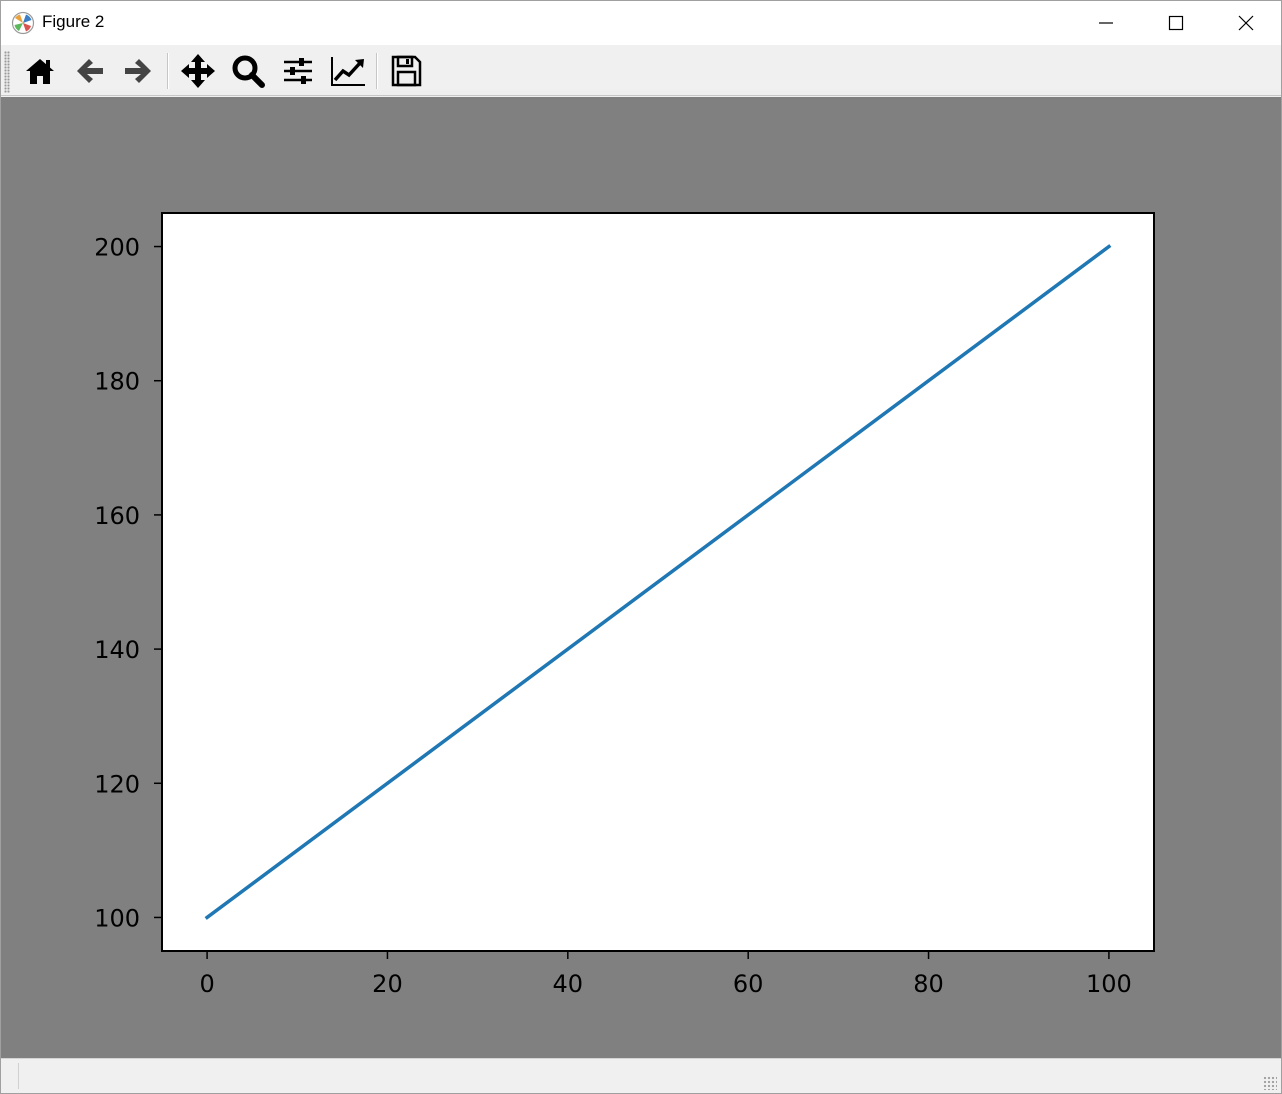  I want to click on minimize-button, so click(1106, 23).